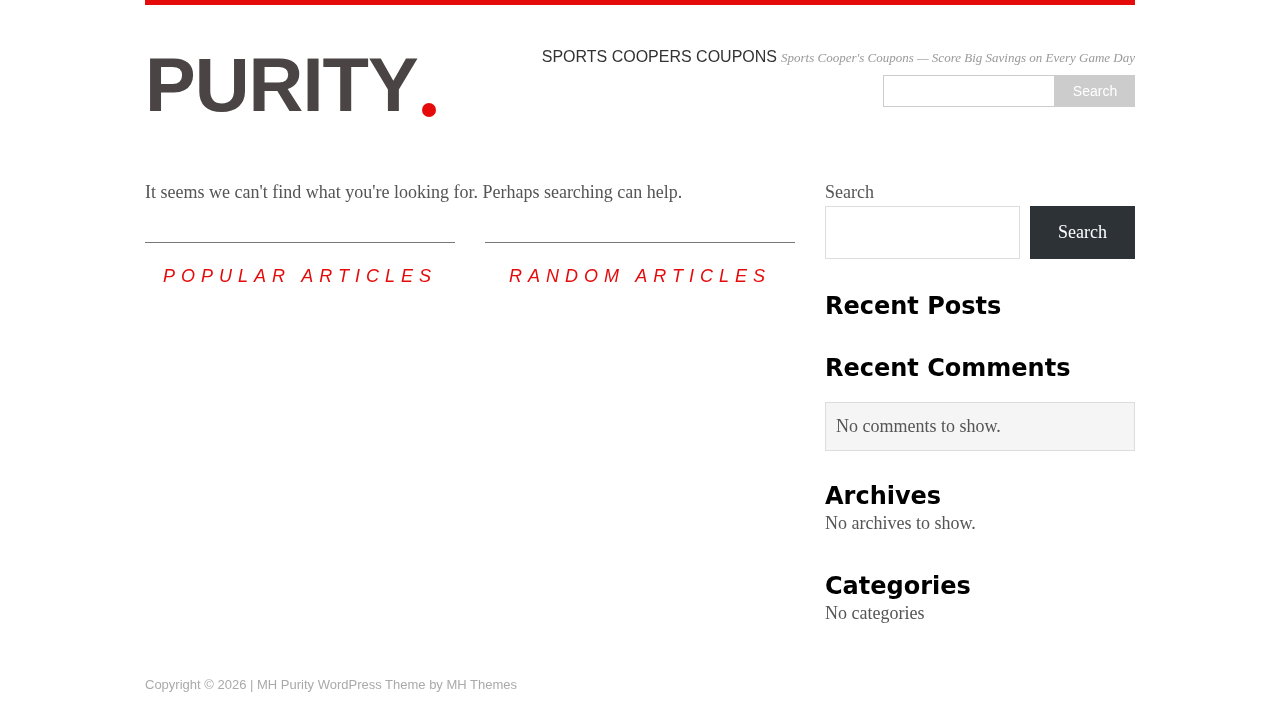 Image resolution: width=1280 pixels, height=720 pixels. I want to click on section-heading: POPULAR ARTICLES, so click(300, 276).